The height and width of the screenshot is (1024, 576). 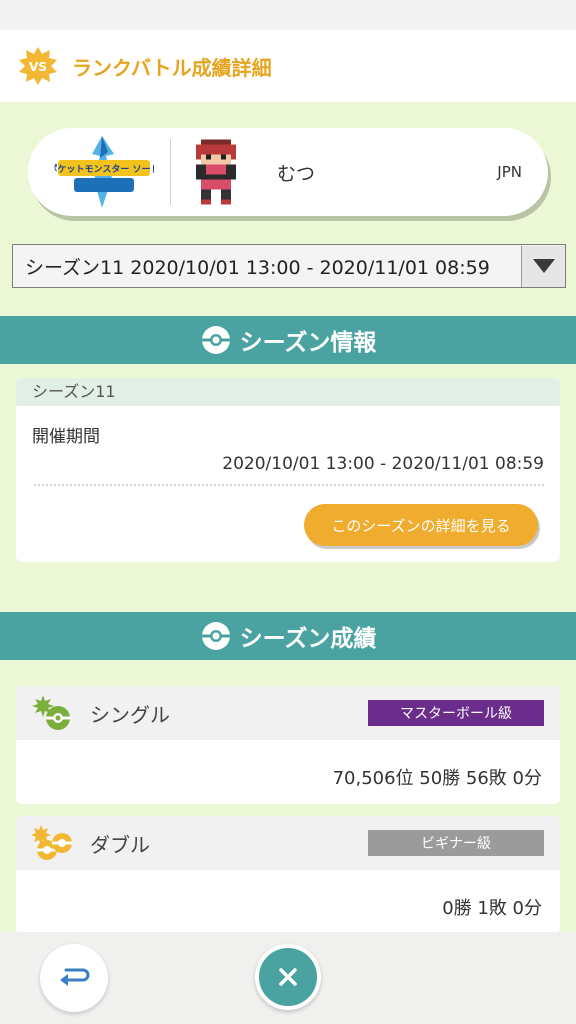 I want to click on season-info-header: シーズン情報, so click(x=288, y=340).